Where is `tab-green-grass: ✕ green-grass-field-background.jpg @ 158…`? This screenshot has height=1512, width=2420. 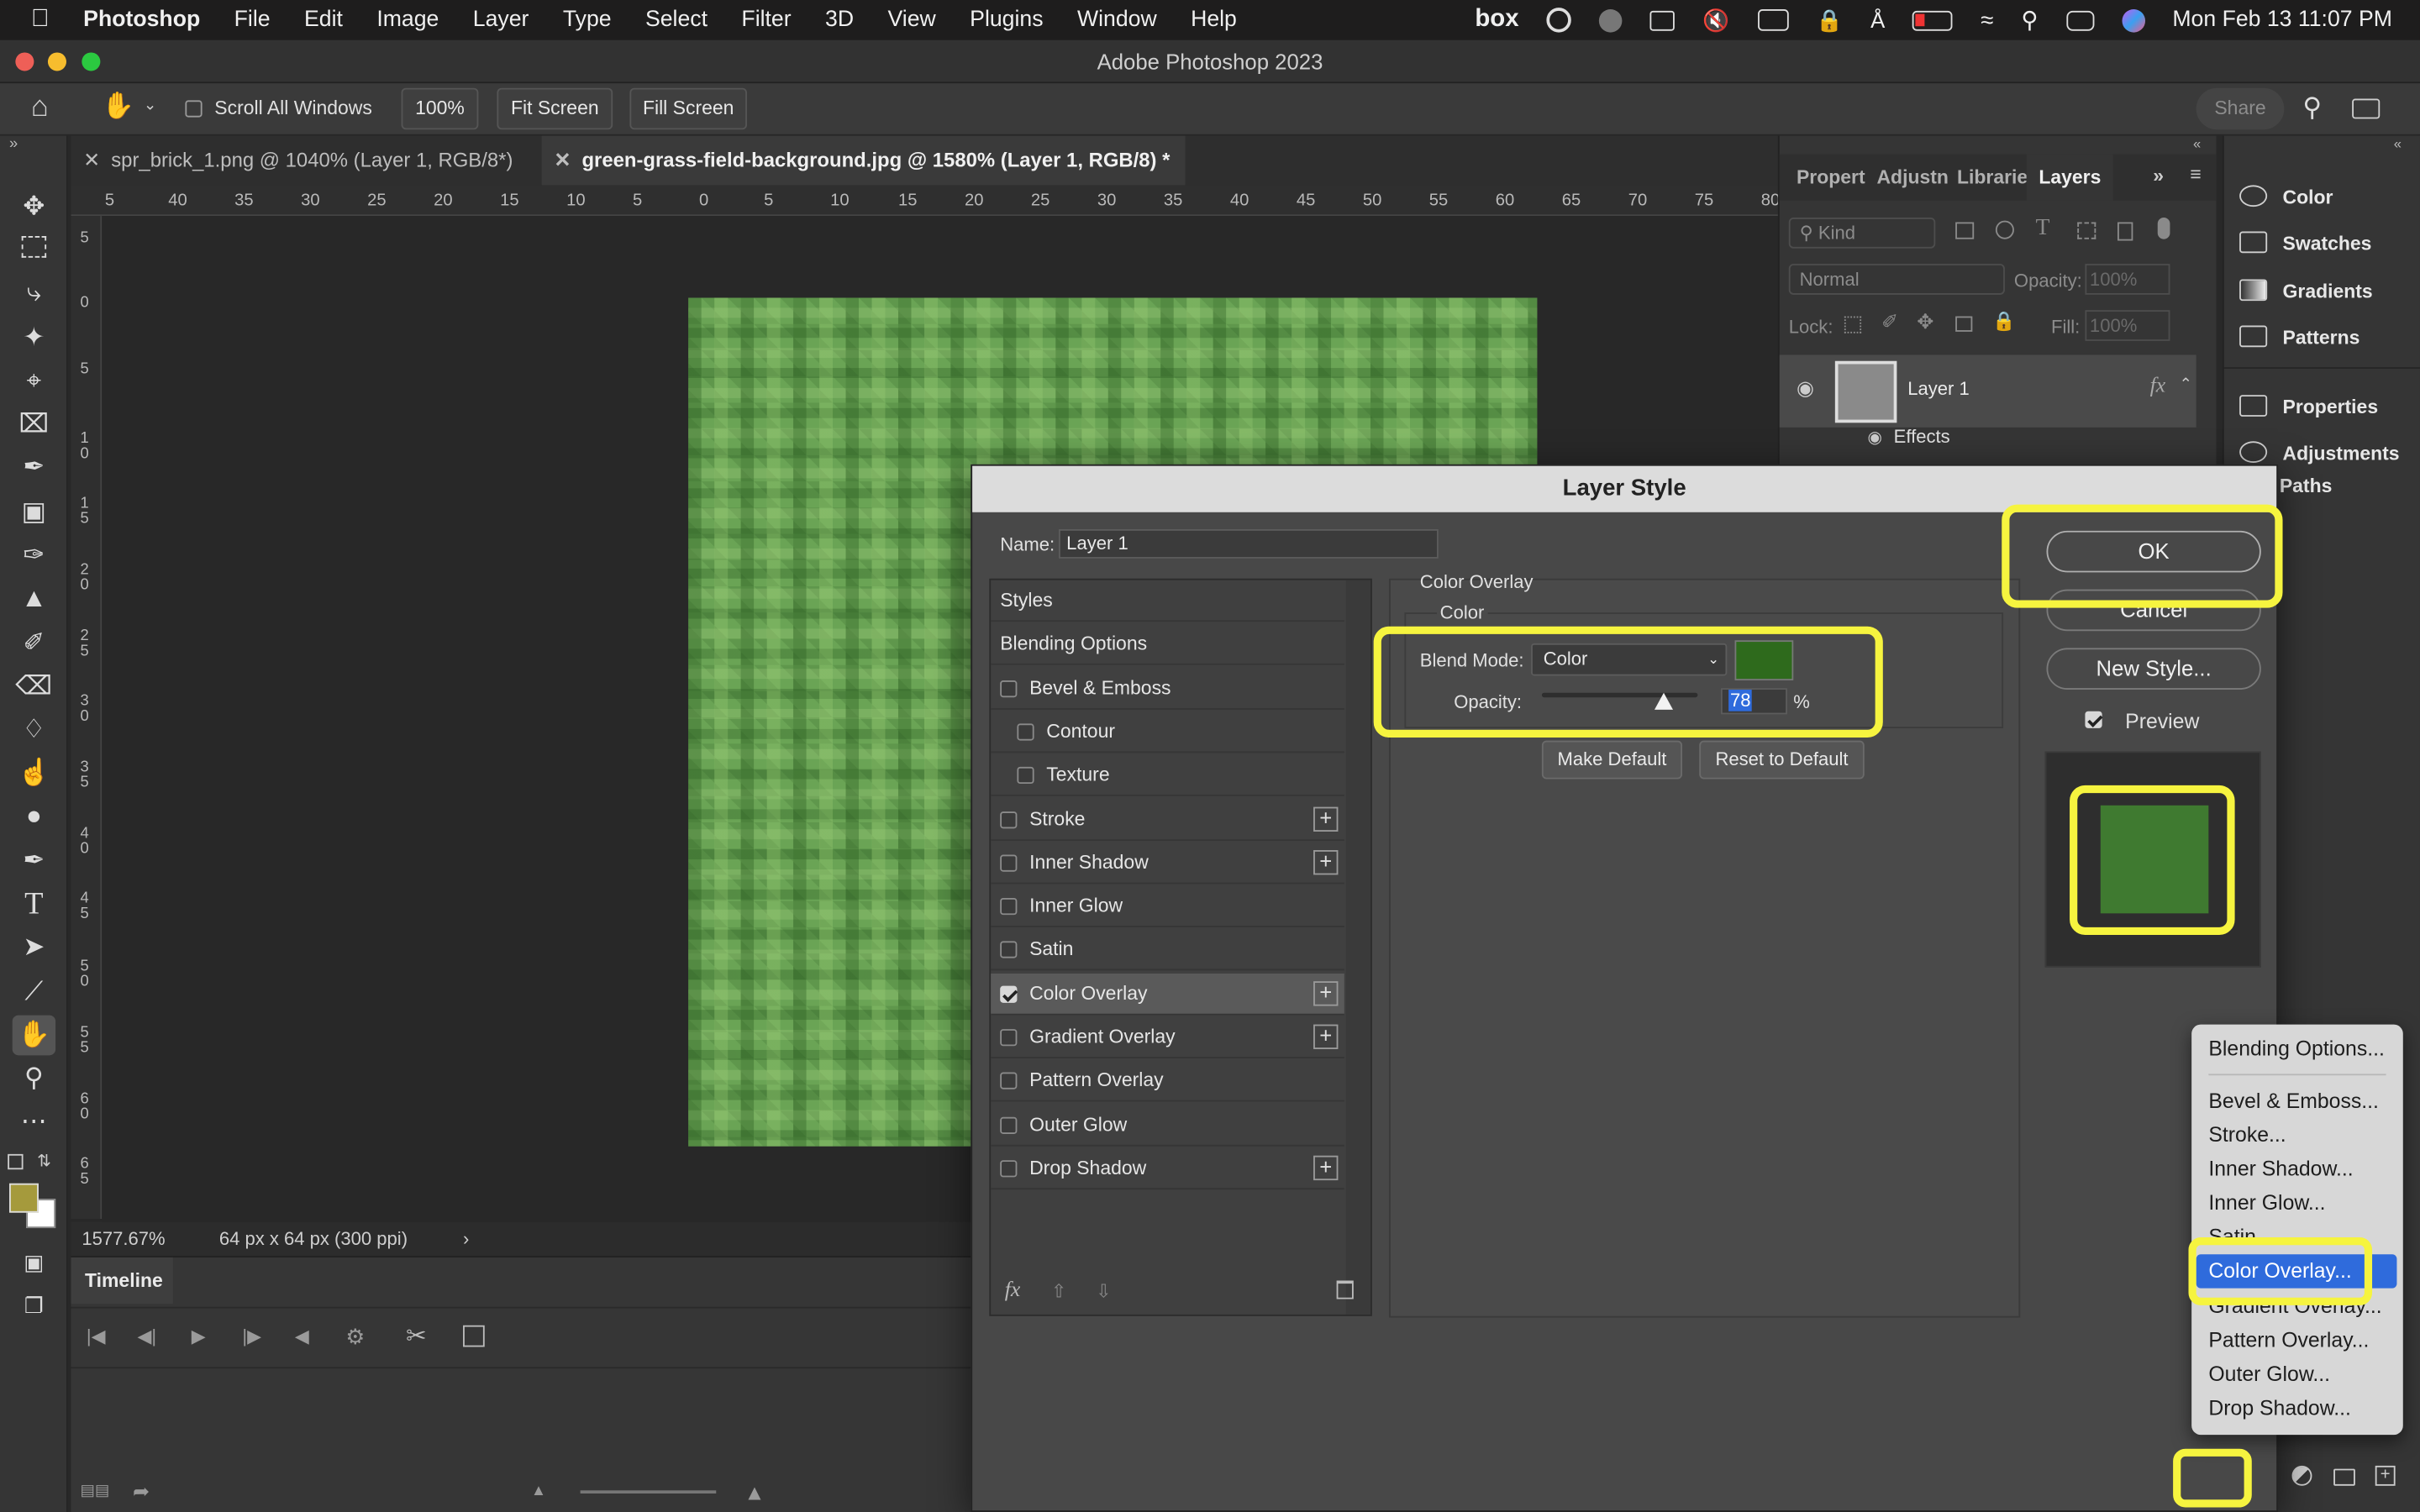
tab-green-grass: ✕ green-grass-field-background.jpg @ 158… is located at coordinates (864, 160).